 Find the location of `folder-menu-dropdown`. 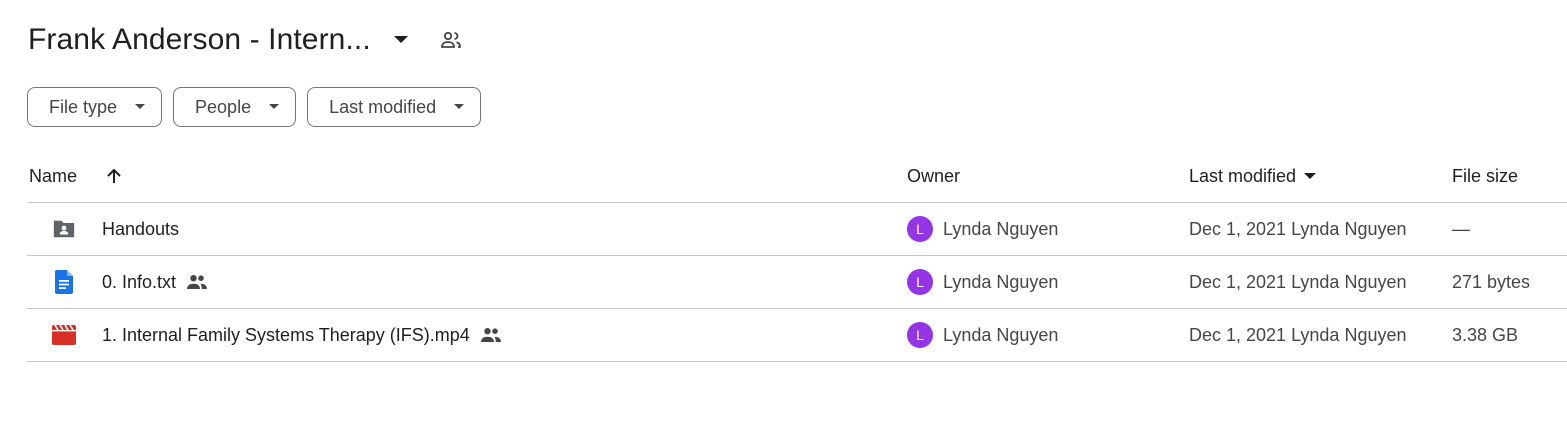

folder-menu-dropdown is located at coordinates (401, 40).